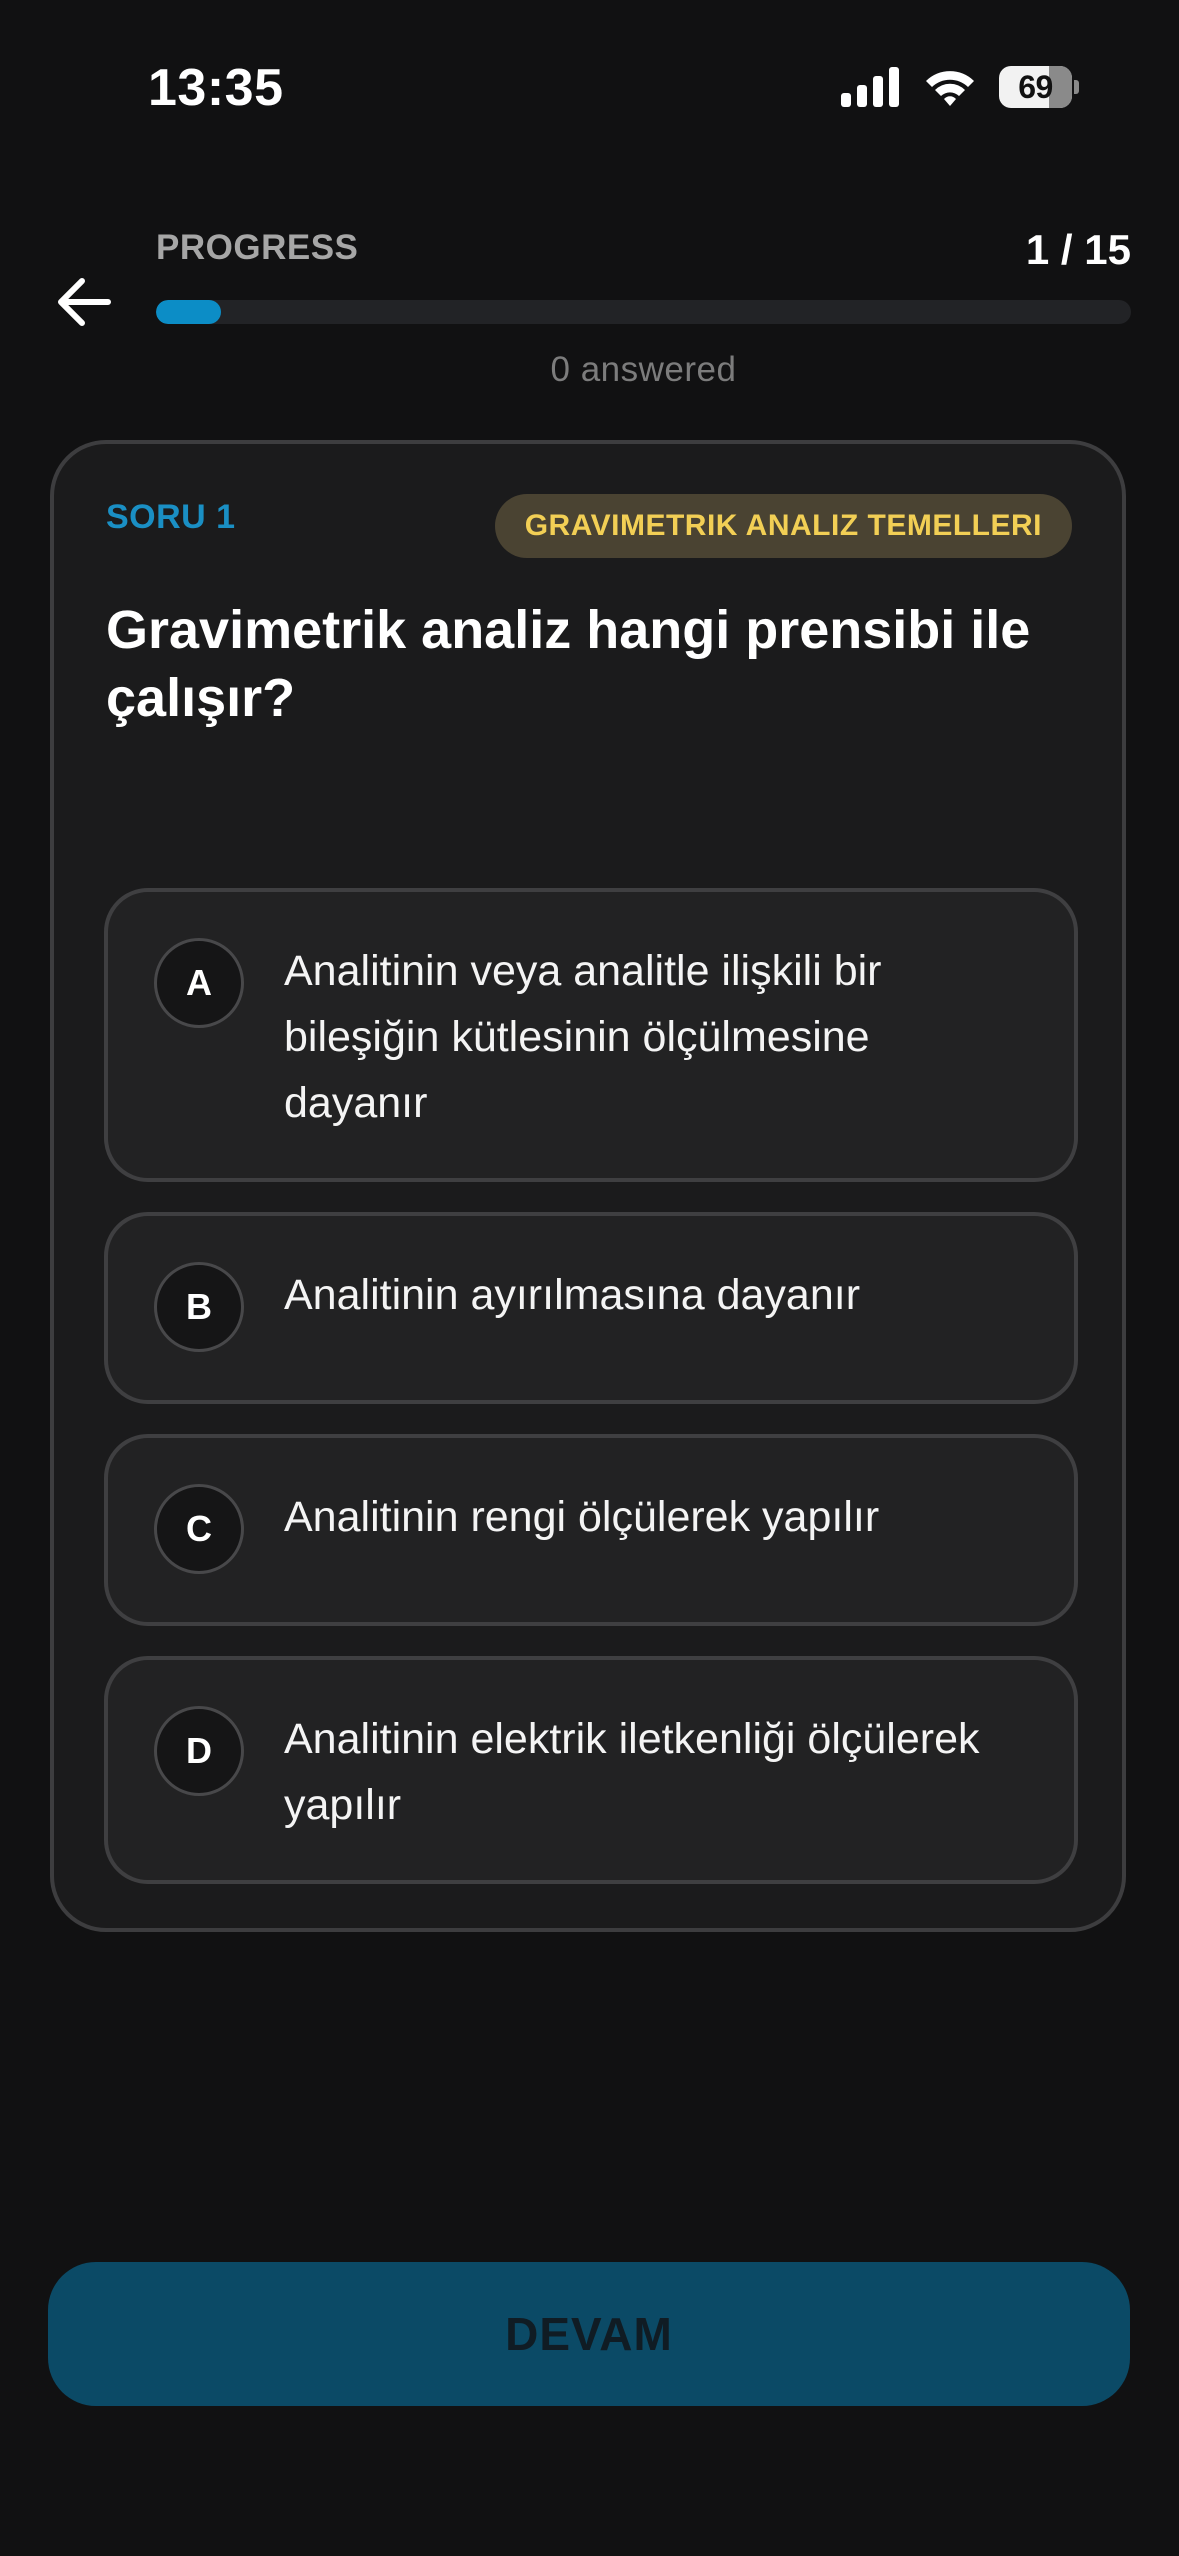 The height and width of the screenshot is (2556, 1179). What do you see at coordinates (171, 517) in the screenshot?
I see `question-number: SORU 1` at bounding box center [171, 517].